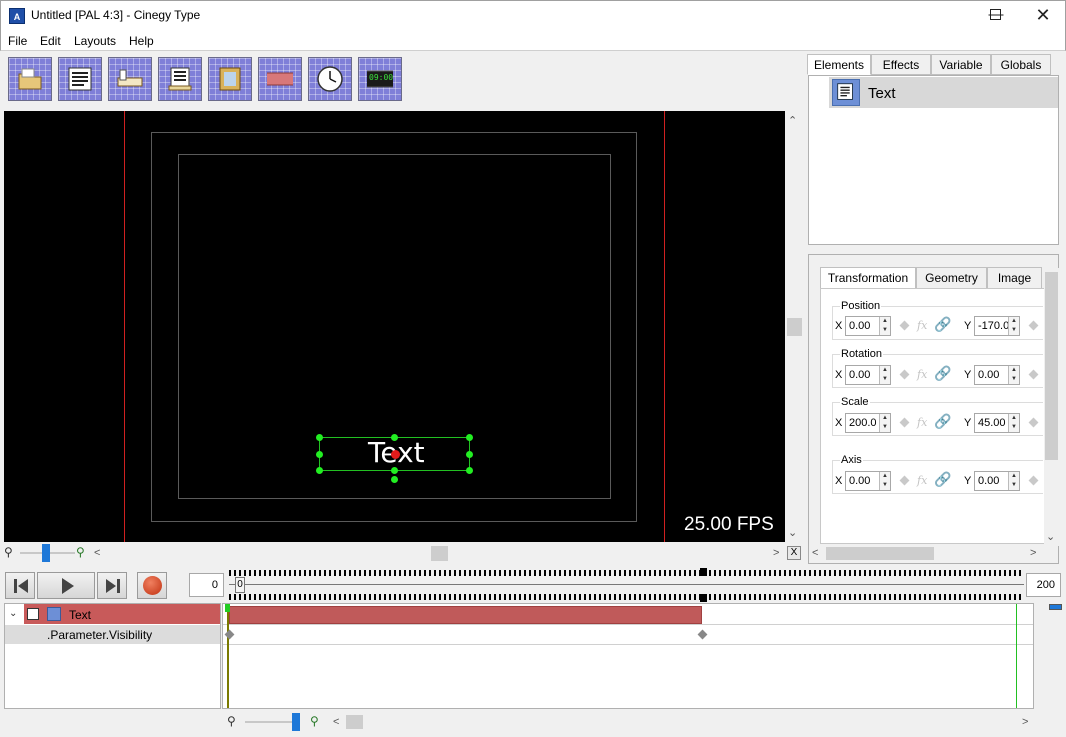  I want to click on properties-scroll-left-icon: <, so click(815, 553).